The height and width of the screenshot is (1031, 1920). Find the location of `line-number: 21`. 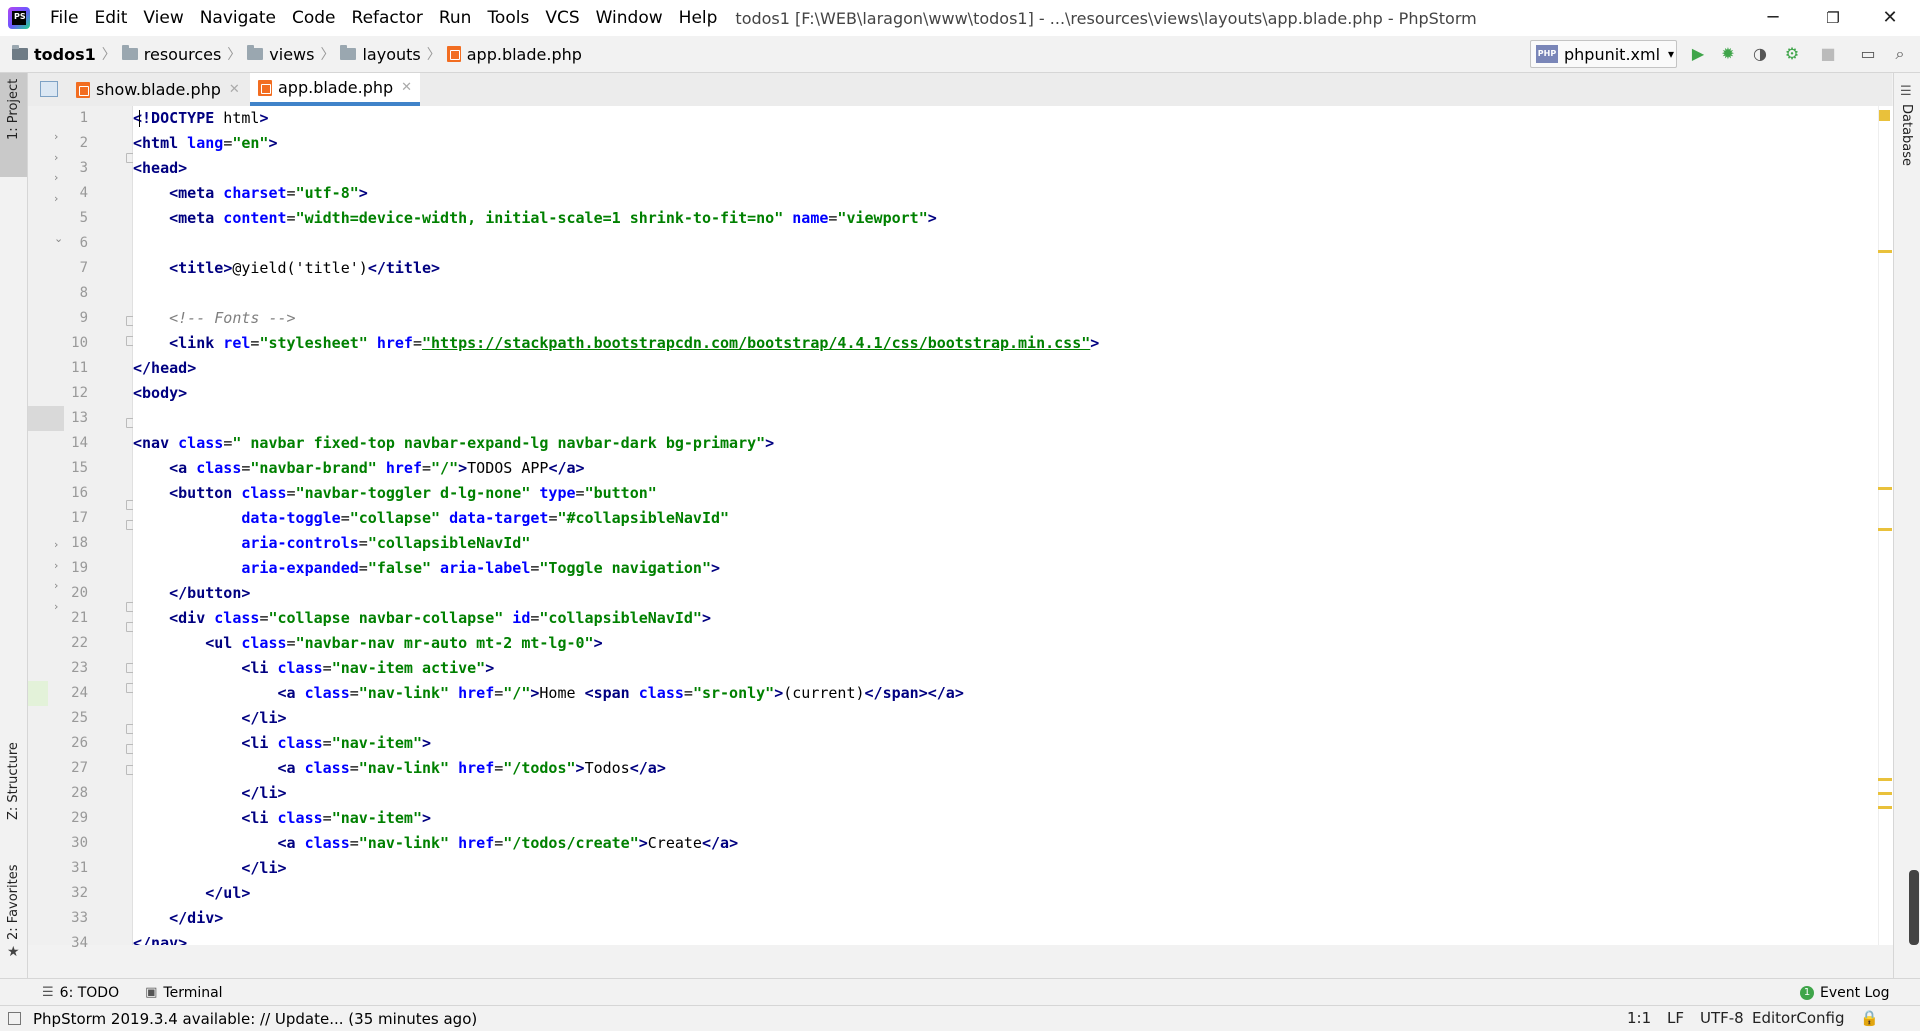

line-number: 21 is located at coordinates (79, 618).